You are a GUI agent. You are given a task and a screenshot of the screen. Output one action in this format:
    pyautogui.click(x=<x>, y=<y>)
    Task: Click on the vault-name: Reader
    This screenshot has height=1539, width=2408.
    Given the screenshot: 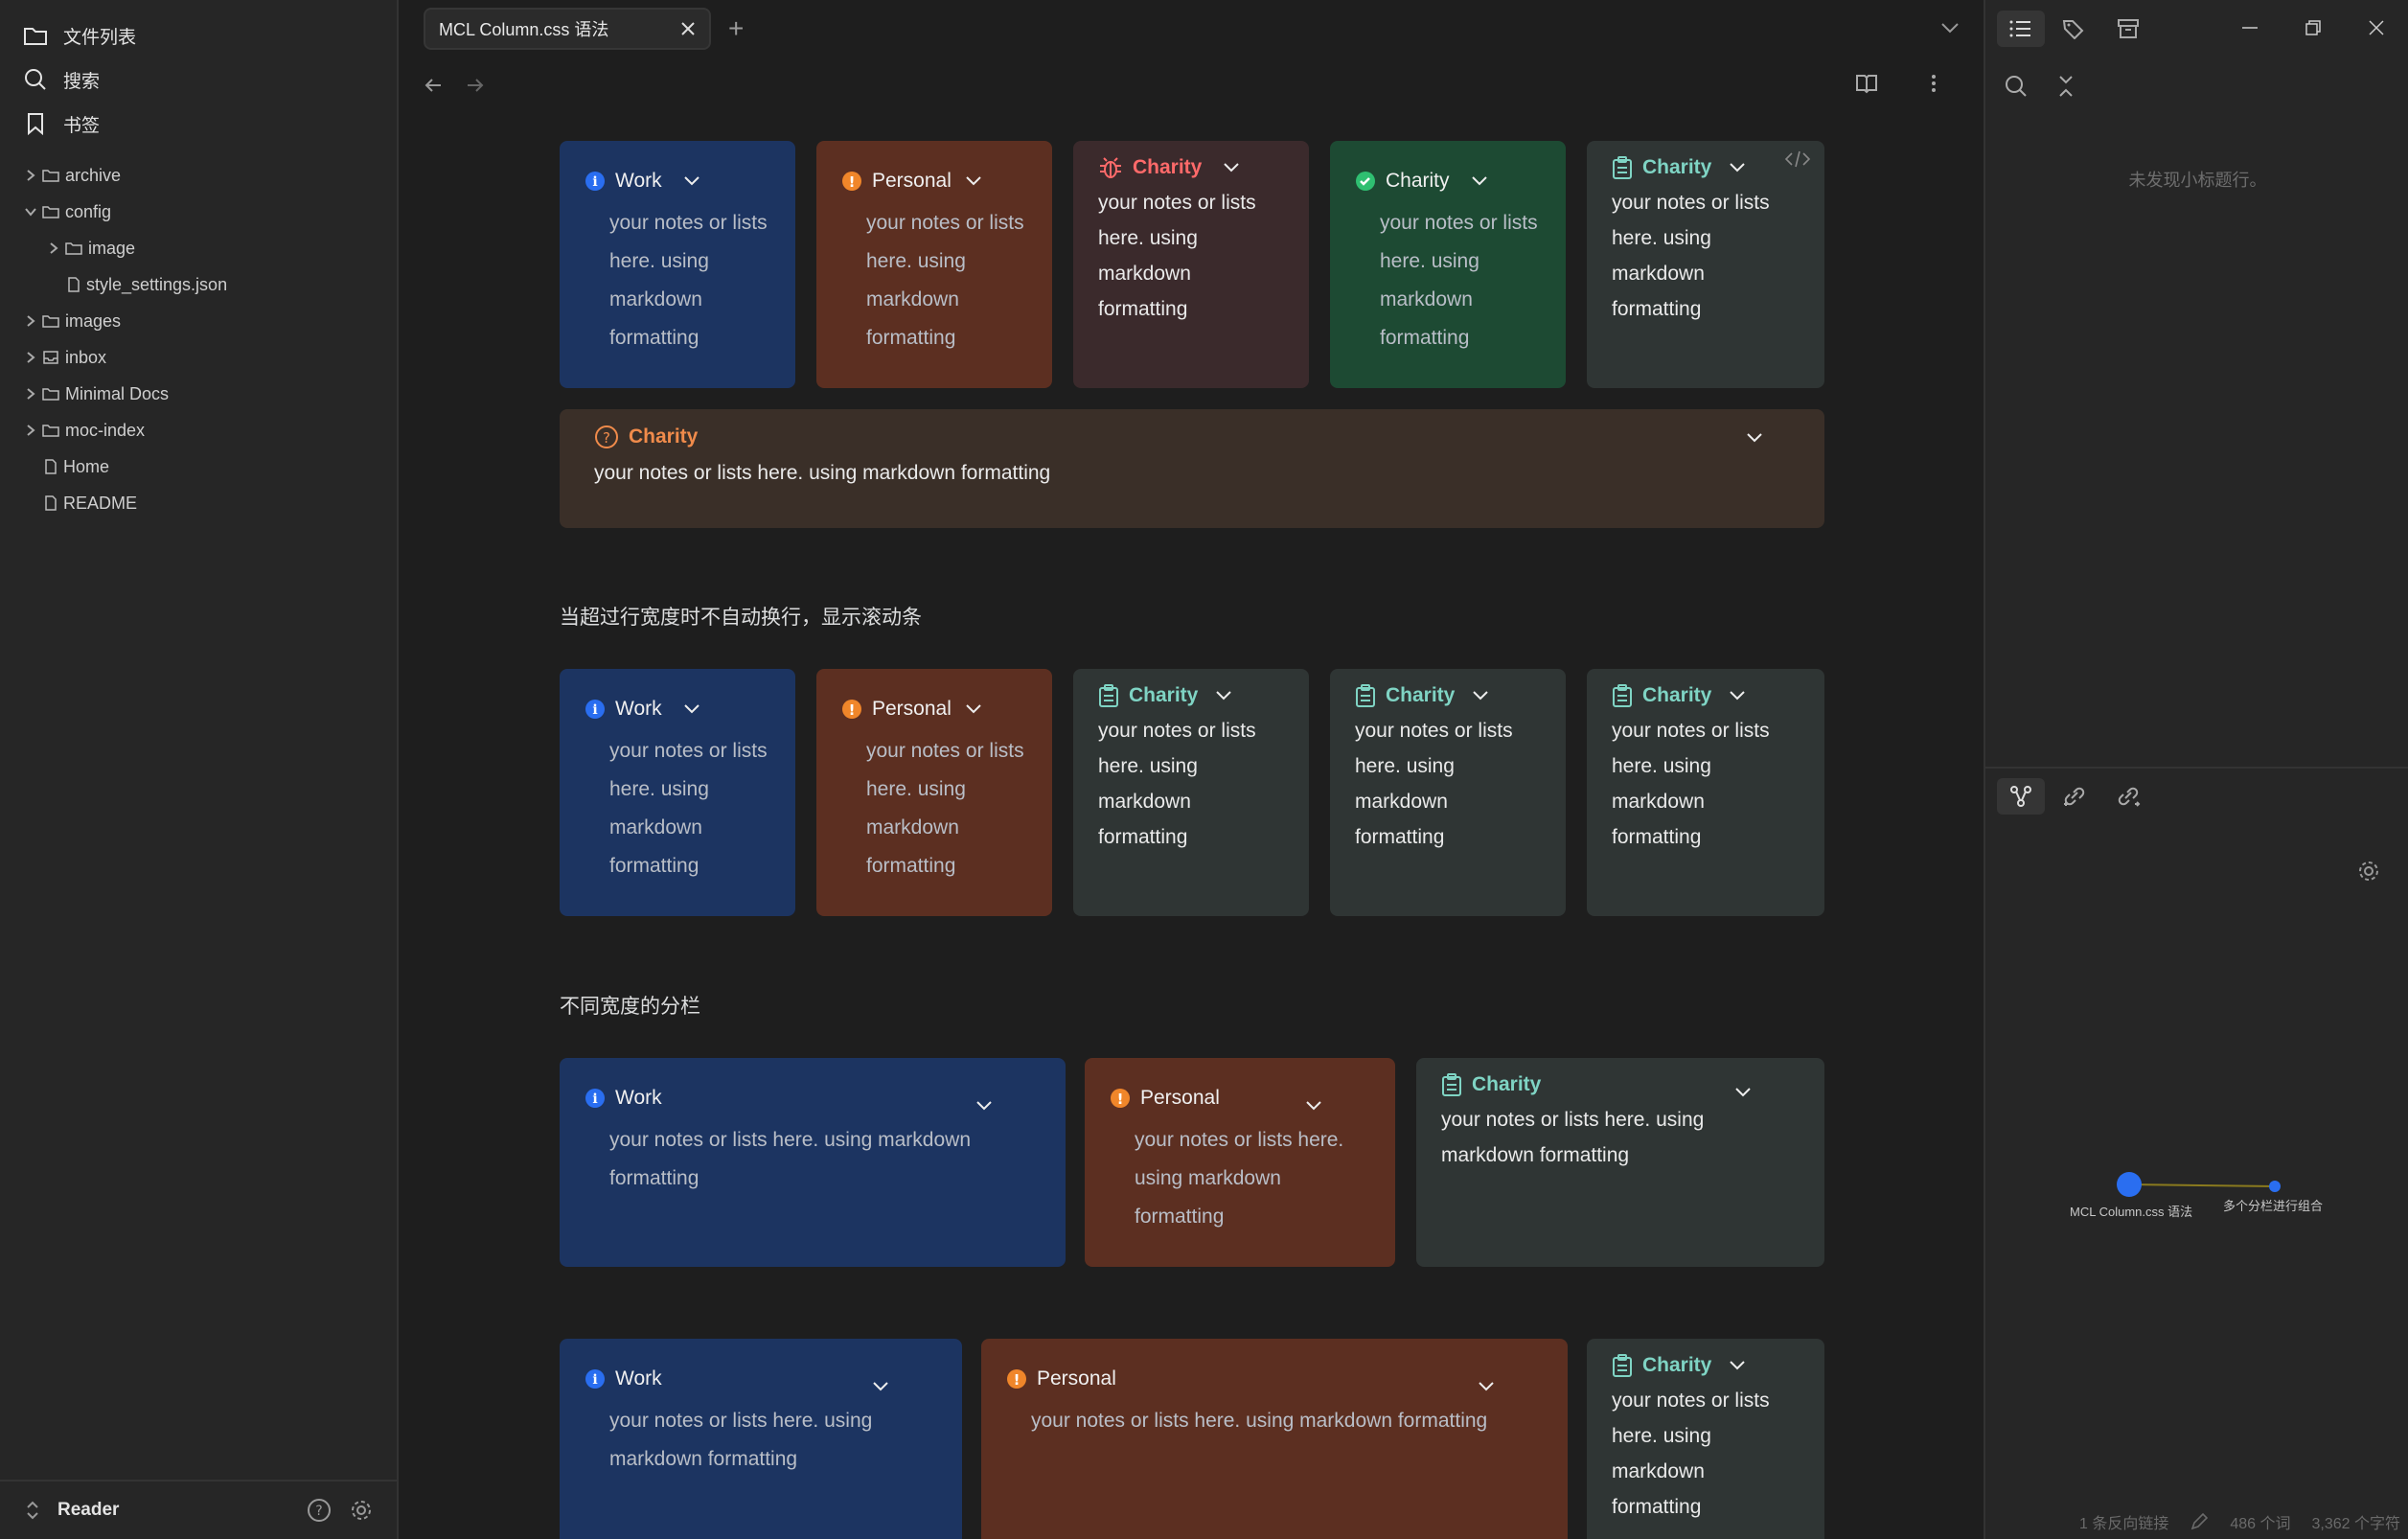 What is the action you would take?
    pyautogui.click(x=88, y=1511)
    